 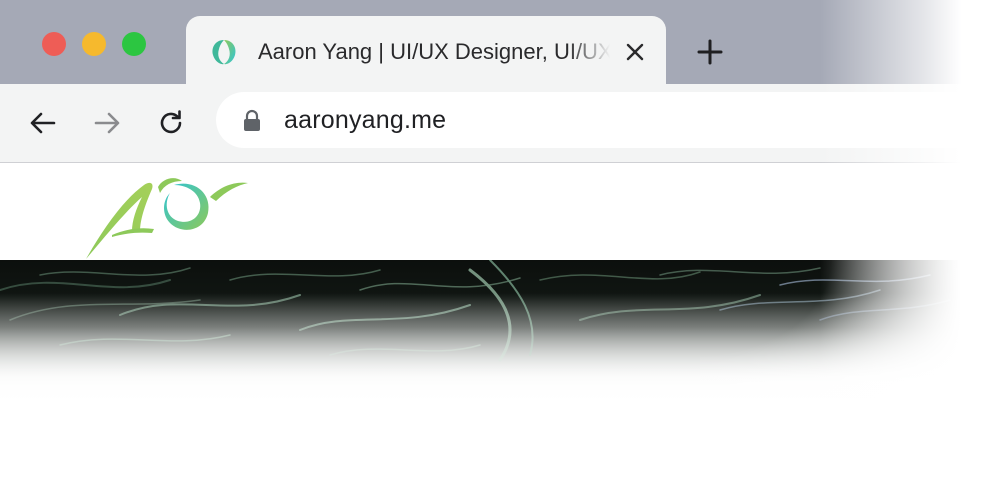 I want to click on maximize-window-button, so click(x=134, y=44).